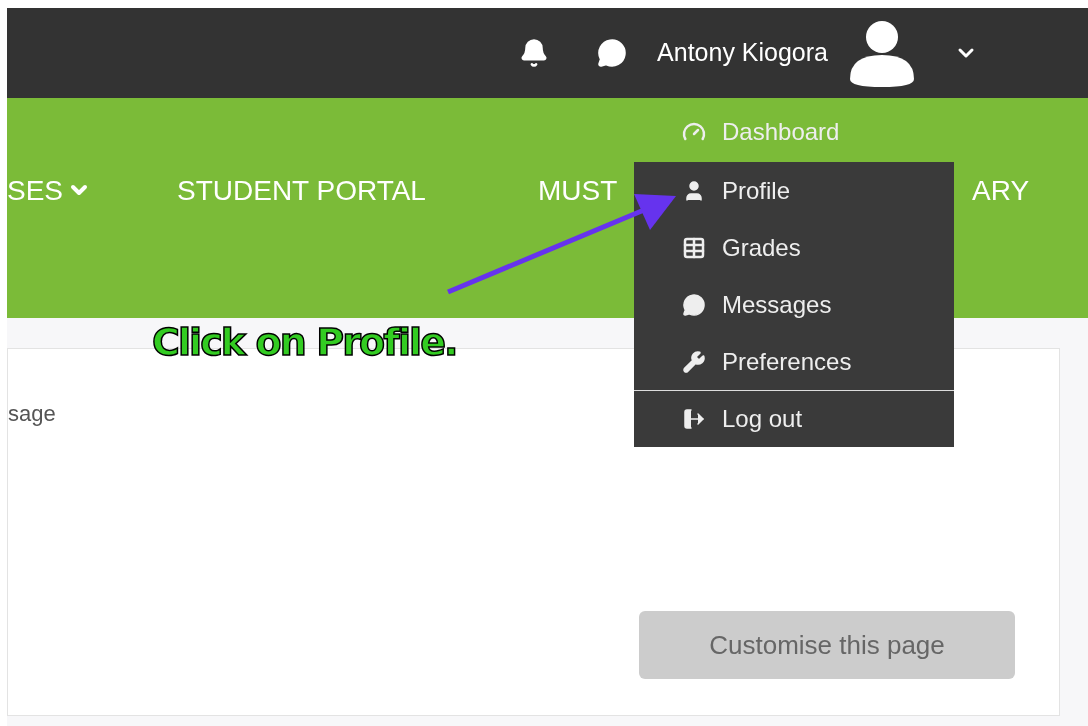  I want to click on customise-page-button: Customise this page, so click(827, 645).